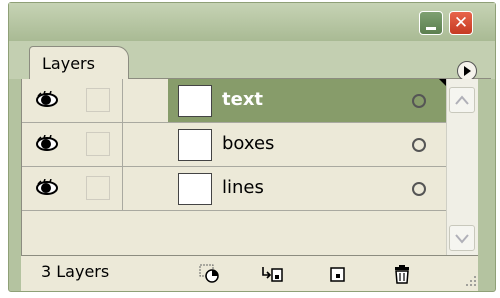 The image size is (500, 298). What do you see at coordinates (431, 28) in the screenshot?
I see `minimize-icon` at bounding box center [431, 28].